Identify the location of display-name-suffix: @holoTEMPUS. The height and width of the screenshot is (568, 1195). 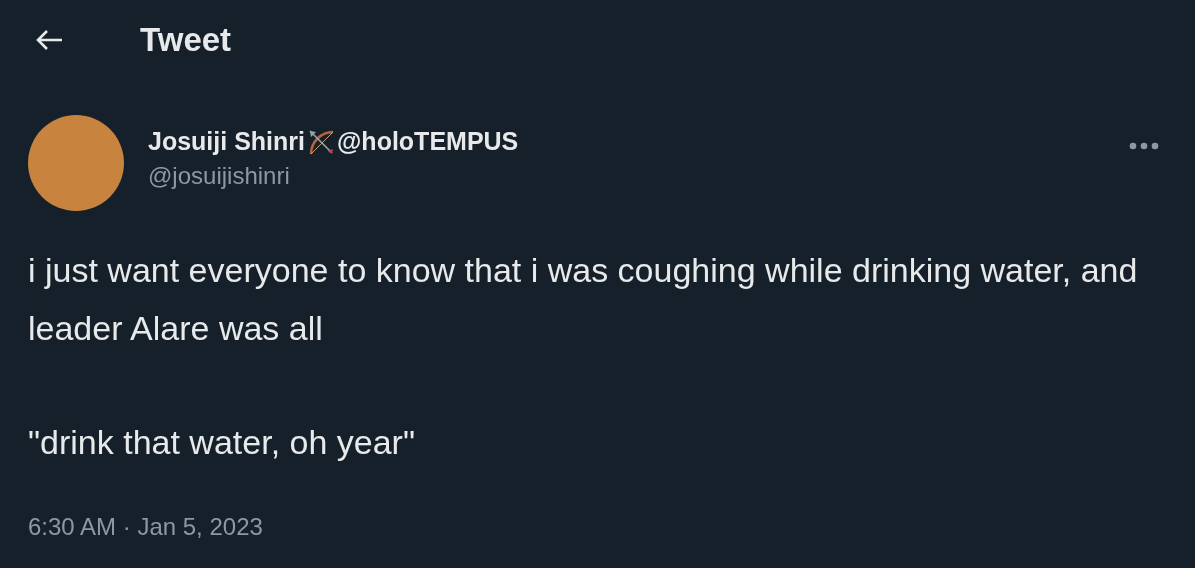
(428, 141).